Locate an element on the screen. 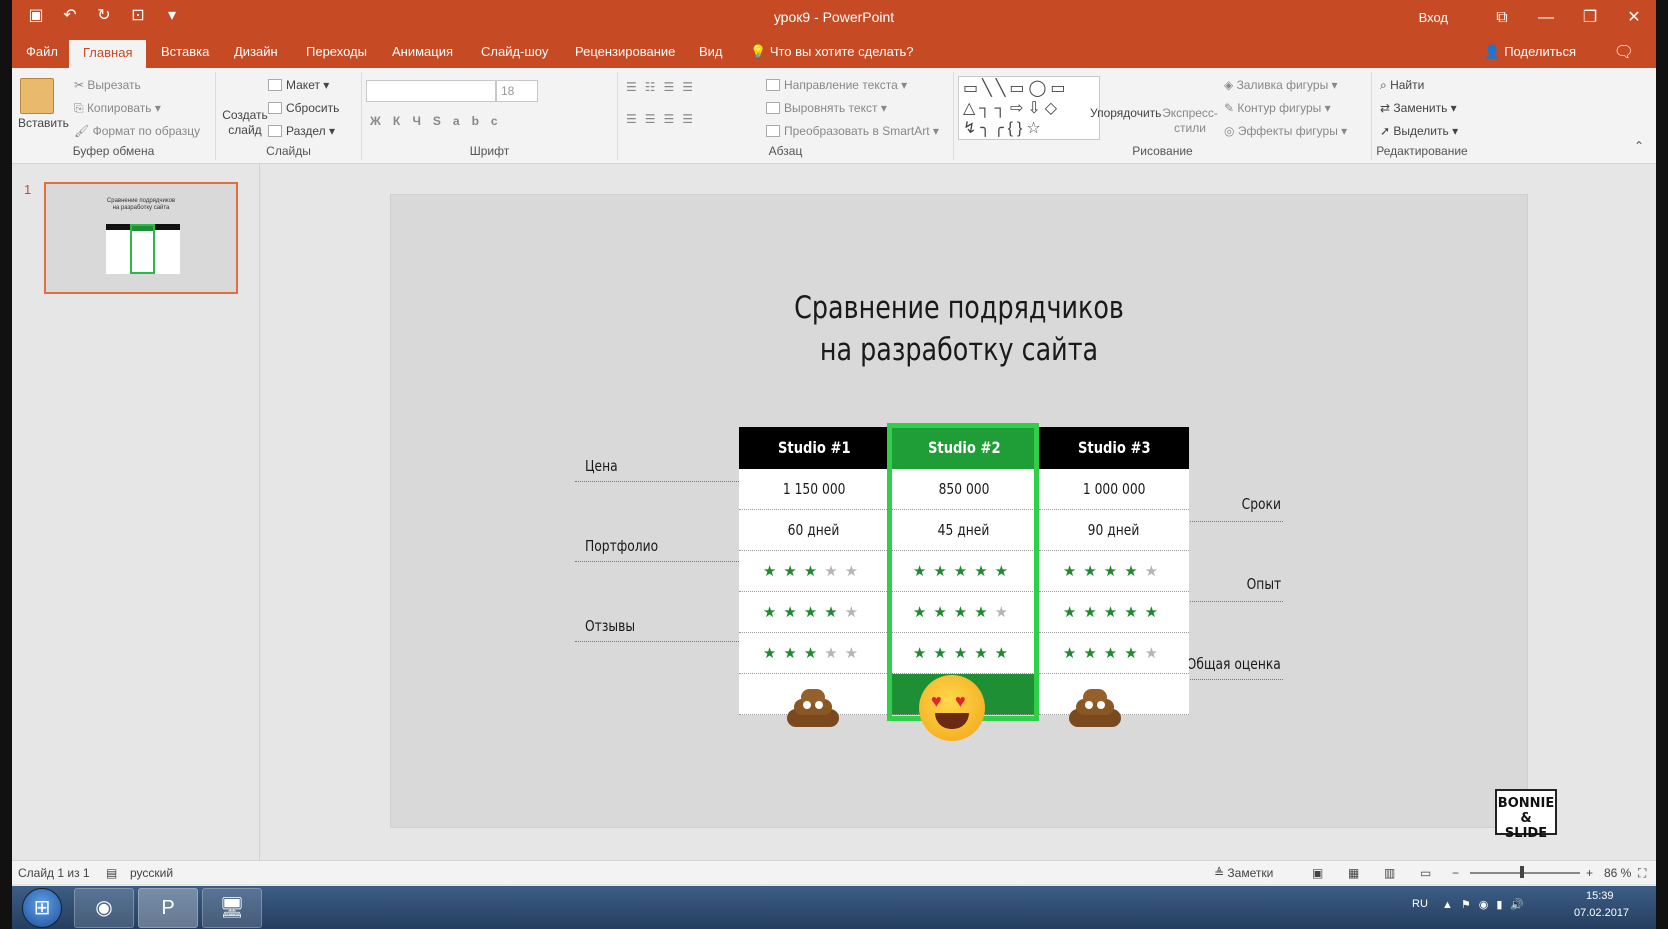  replace-button: ⇄ Заменить ▾ is located at coordinates (1418, 108).